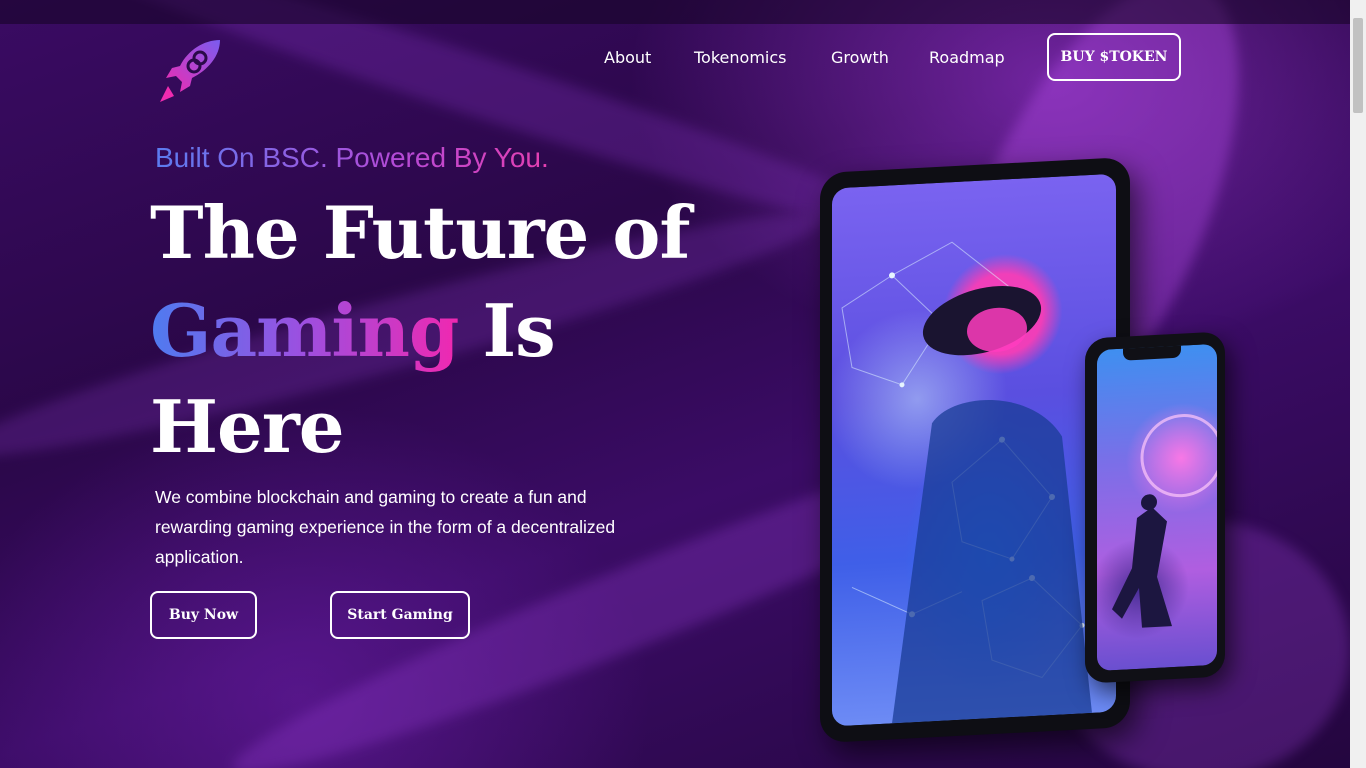 The width and height of the screenshot is (1366, 768). I want to click on hero-highlight-word: Gaming, so click(304, 330).